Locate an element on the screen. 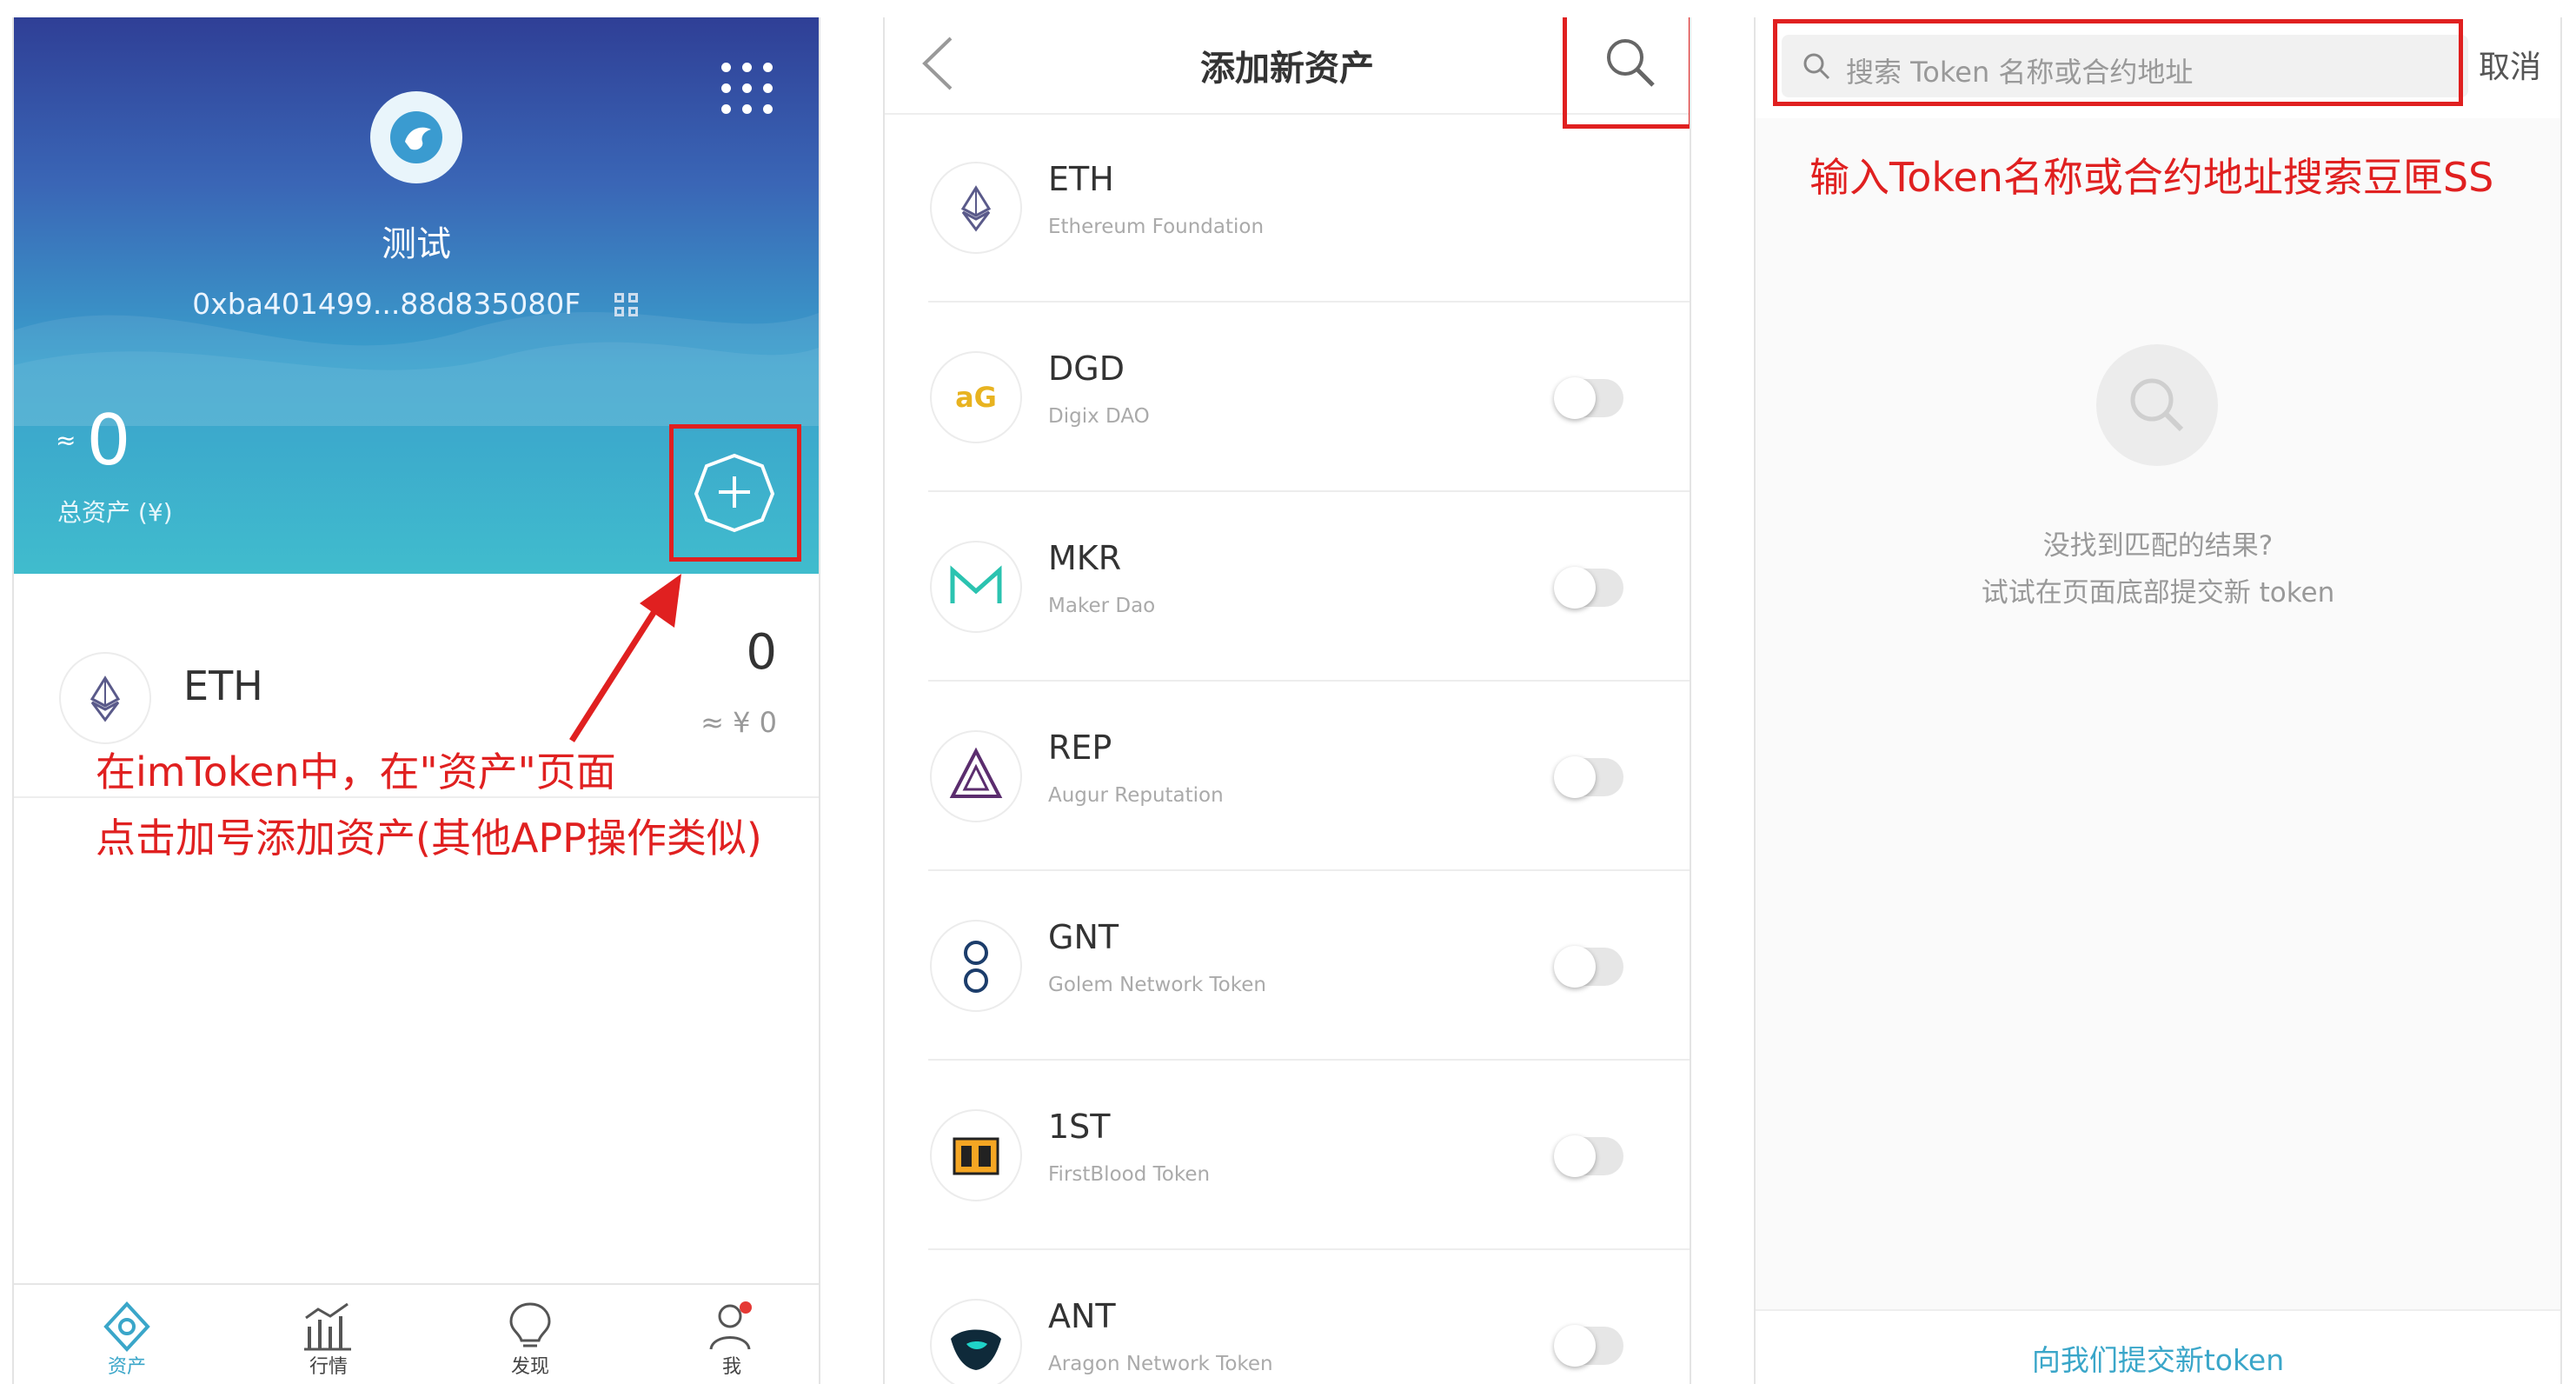 The height and width of the screenshot is (1384, 2576). nav-bar: 添加新资产 is located at coordinates (1287, 73).